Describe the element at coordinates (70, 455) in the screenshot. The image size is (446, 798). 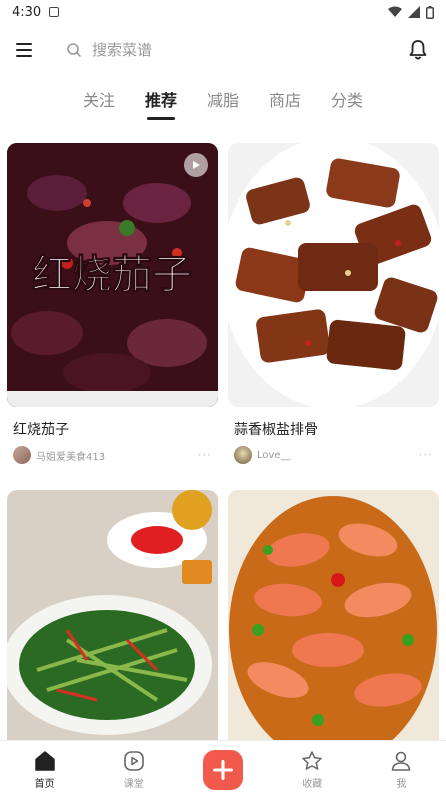
I see `author-name: 马姐爱美食413` at that location.